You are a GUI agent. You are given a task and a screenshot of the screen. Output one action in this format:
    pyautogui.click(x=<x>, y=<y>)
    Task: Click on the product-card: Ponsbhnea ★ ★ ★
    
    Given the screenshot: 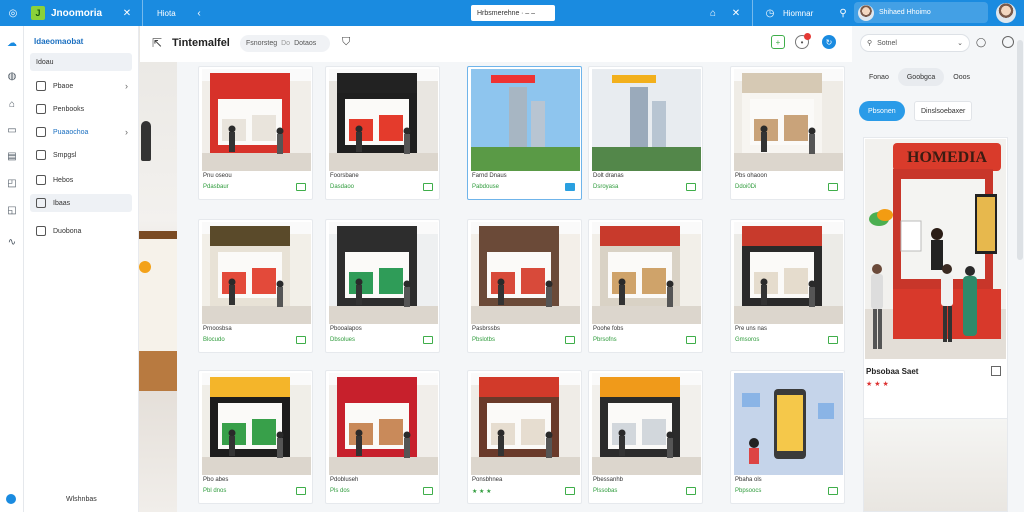 What is the action you would take?
    pyautogui.click(x=524, y=437)
    